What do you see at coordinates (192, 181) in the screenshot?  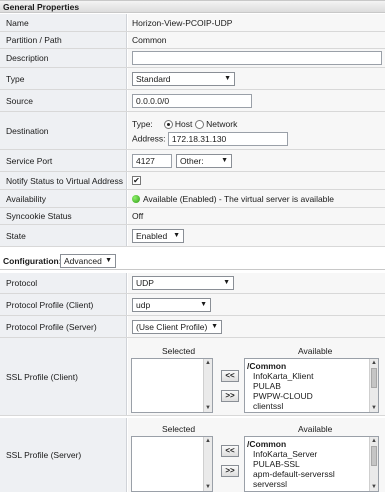 I see `notify-row: Notify Status to Virtual Address ✔` at bounding box center [192, 181].